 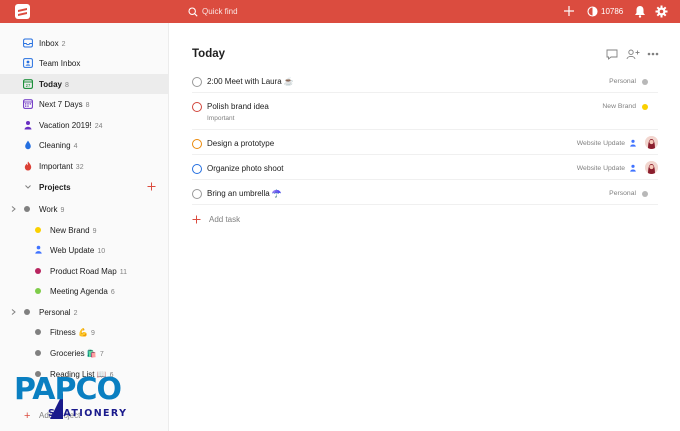 What do you see at coordinates (79, 167) in the screenshot?
I see `sidebar-item-count: 32` at bounding box center [79, 167].